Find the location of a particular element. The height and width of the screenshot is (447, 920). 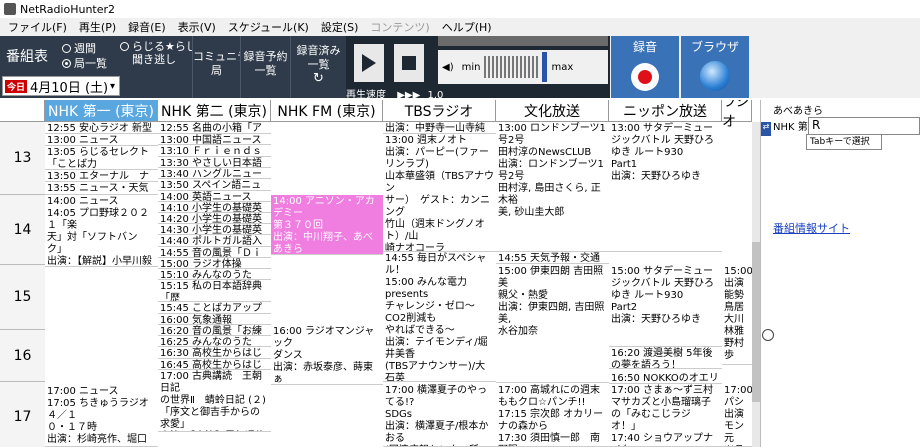

radio-station-label: 局一覧 is located at coordinates (90, 63).